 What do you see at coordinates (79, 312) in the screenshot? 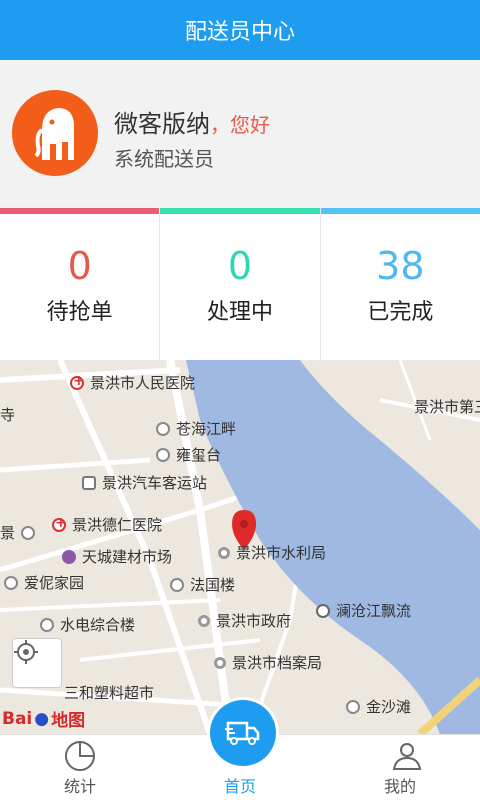
I see `stat-label: 待抢单` at bounding box center [79, 312].